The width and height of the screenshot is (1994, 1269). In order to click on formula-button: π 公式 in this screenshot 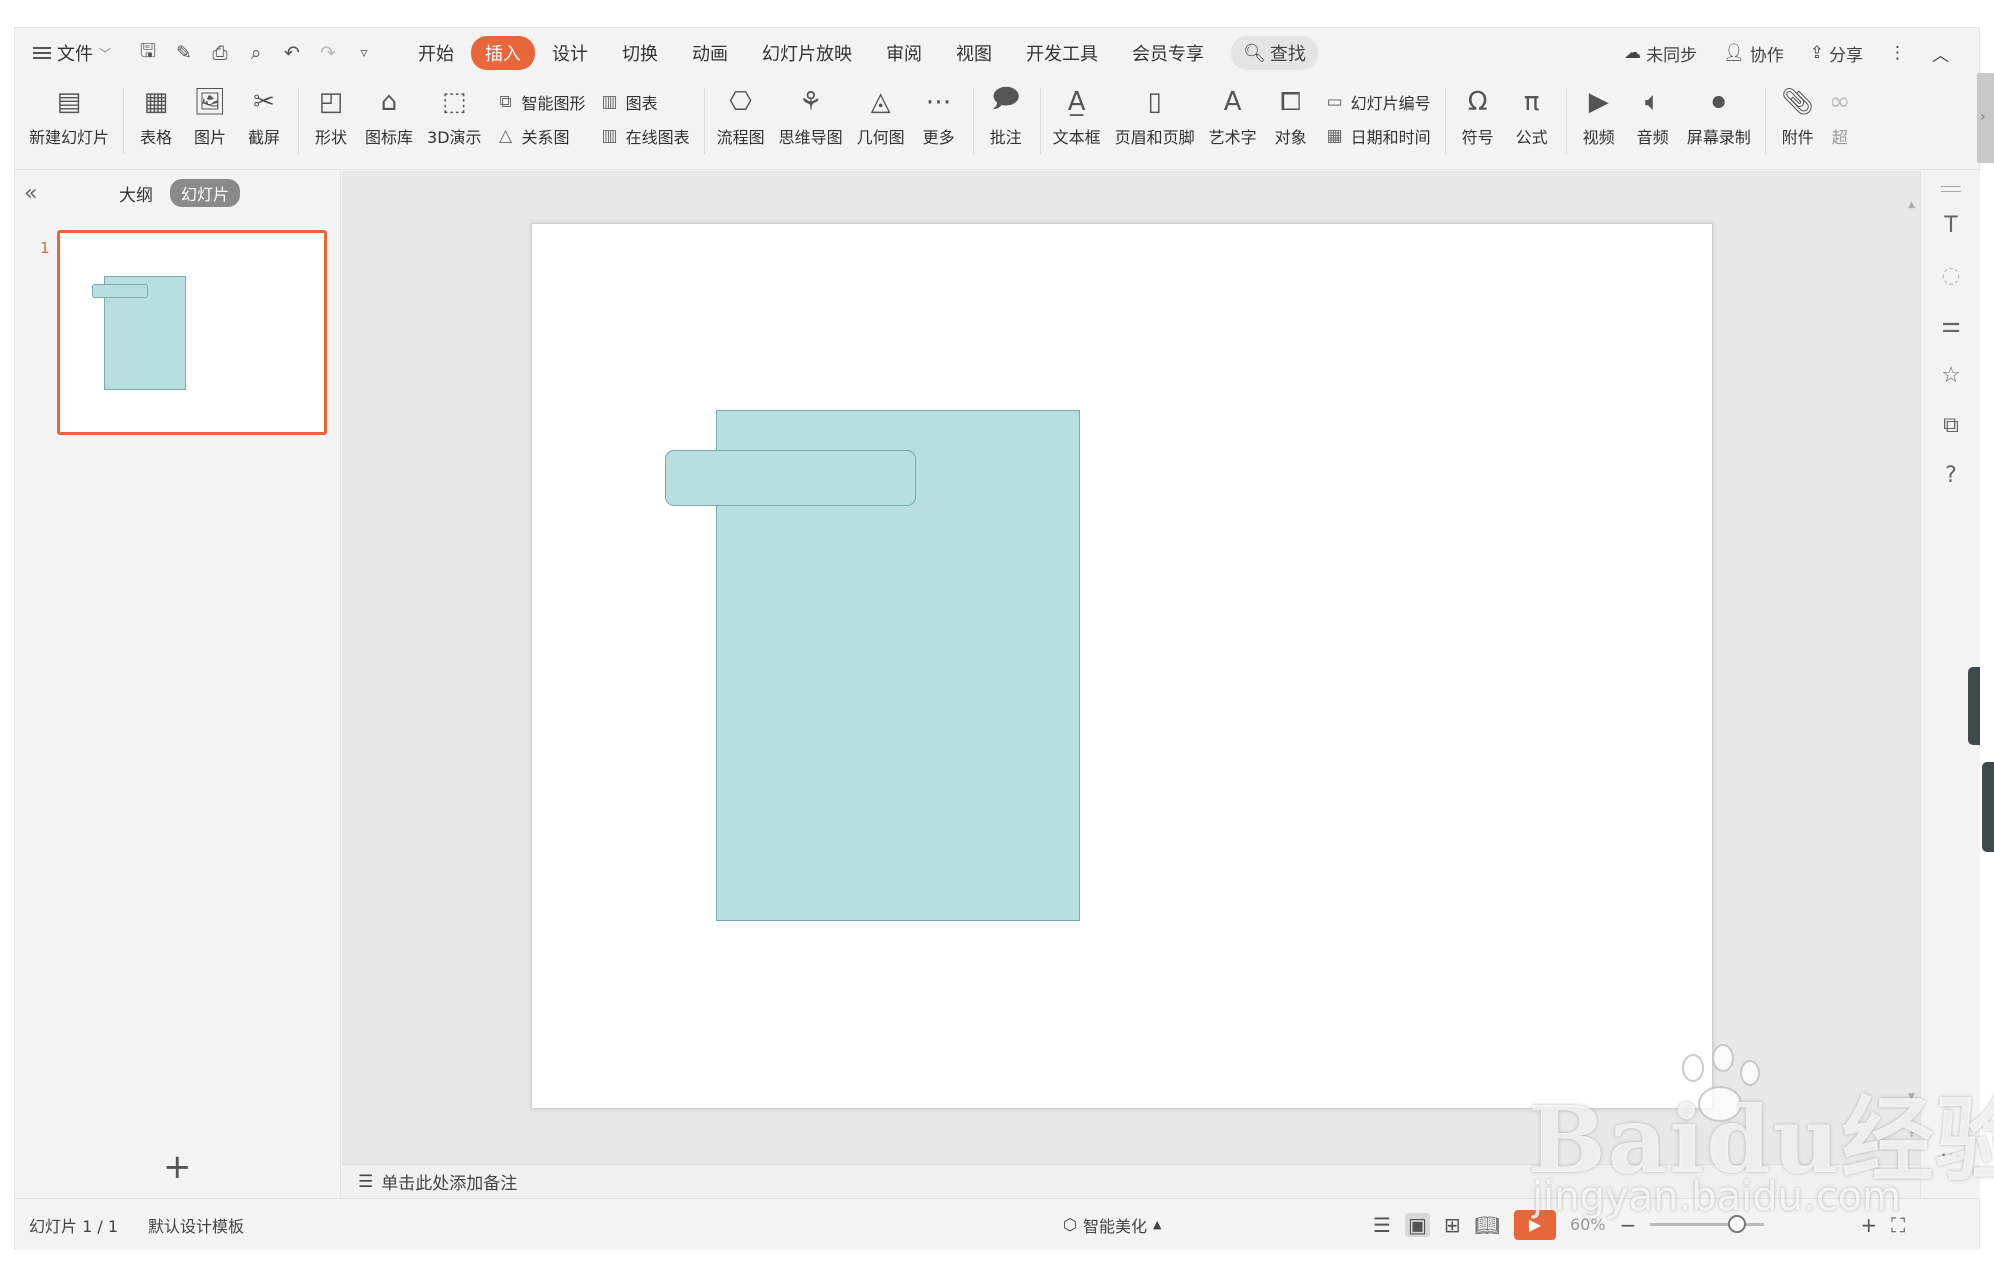, I will do `click(1532, 116)`.